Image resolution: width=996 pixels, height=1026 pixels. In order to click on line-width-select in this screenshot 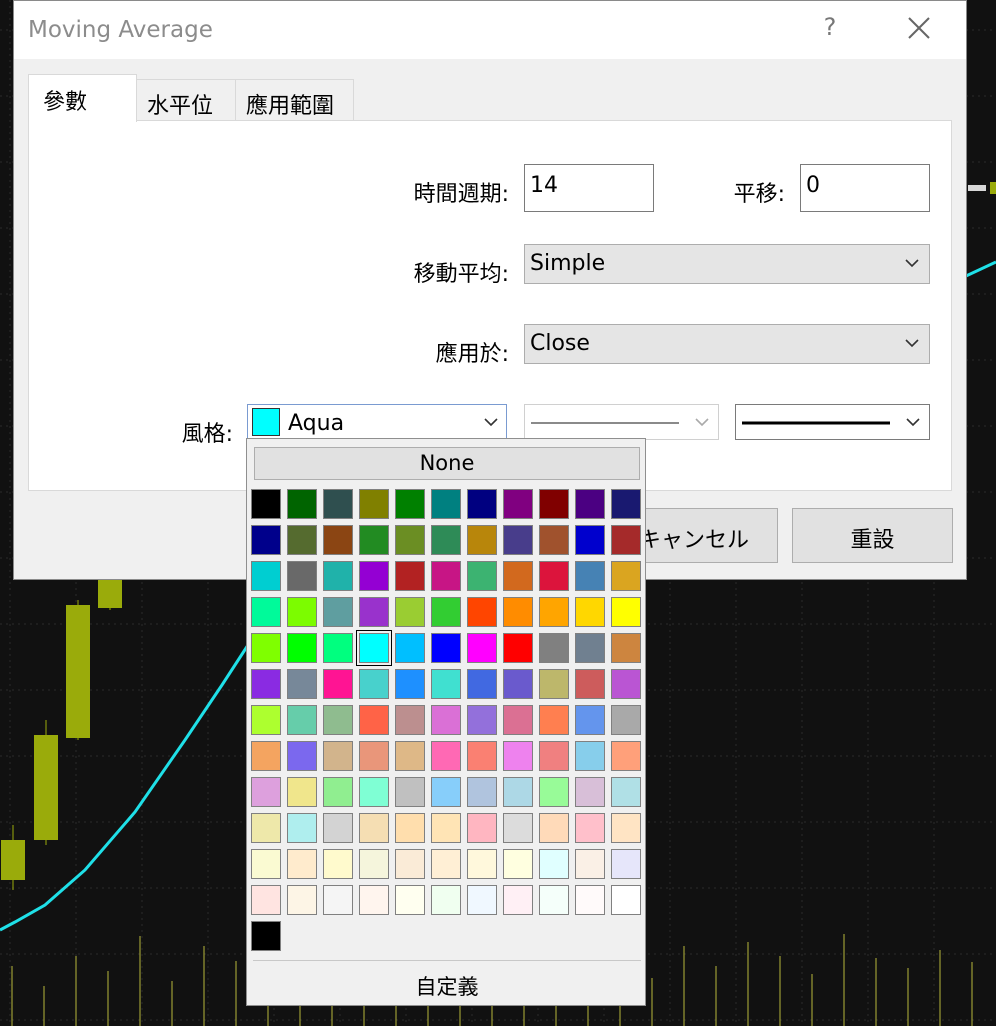, I will do `click(832, 422)`.